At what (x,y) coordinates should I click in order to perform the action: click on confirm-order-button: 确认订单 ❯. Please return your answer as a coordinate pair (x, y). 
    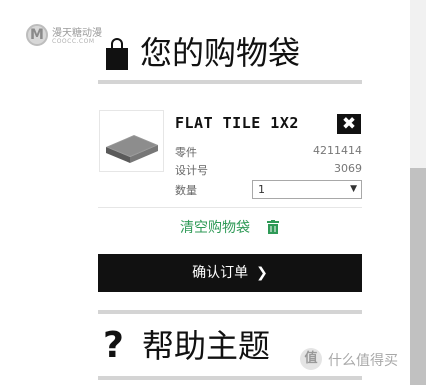
    Looking at the image, I should click on (230, 273).